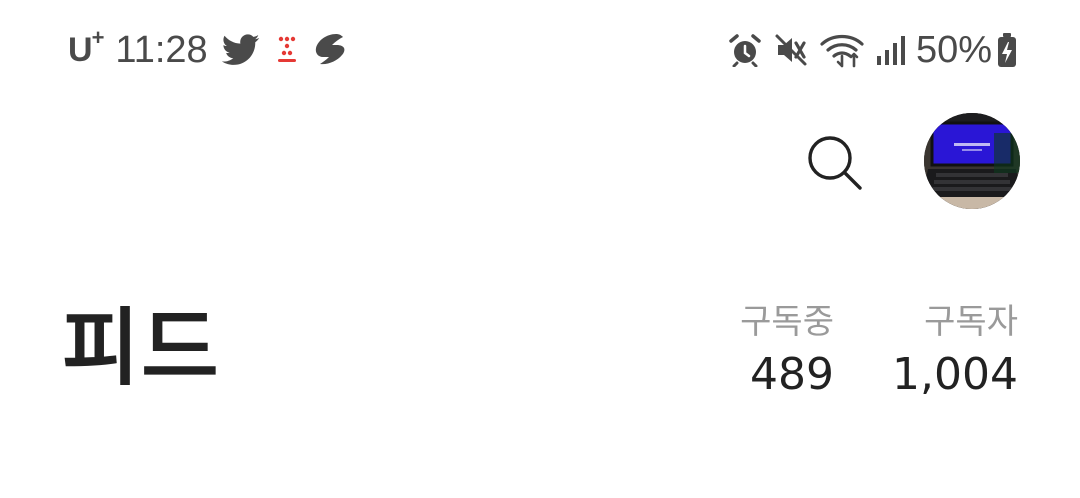 This screenshot has width=1080, height=498. What do you see at coordinates (953, 49) in the screenshot?
I see `battery-percent: 50%` at bounding box center [953, 49].